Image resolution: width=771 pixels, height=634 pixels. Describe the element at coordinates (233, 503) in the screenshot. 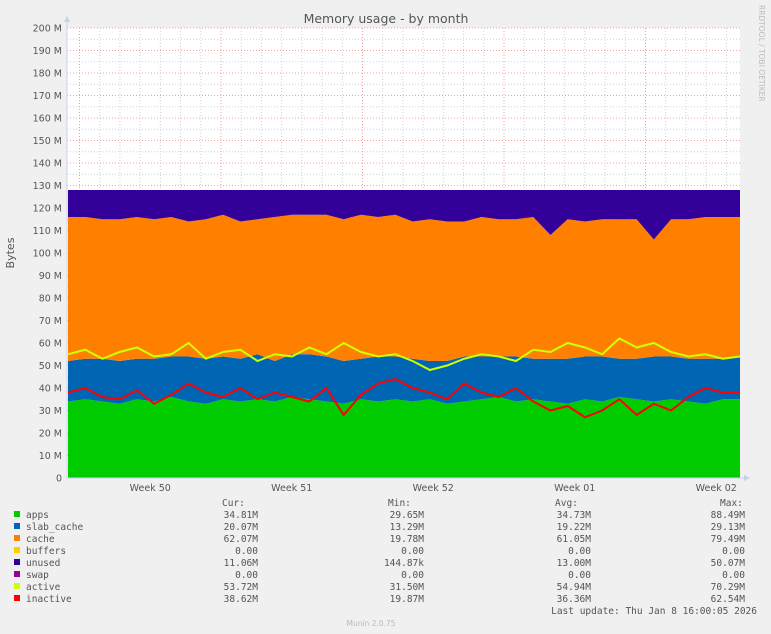

I see `legend-header-cur: Cur:` at that location.